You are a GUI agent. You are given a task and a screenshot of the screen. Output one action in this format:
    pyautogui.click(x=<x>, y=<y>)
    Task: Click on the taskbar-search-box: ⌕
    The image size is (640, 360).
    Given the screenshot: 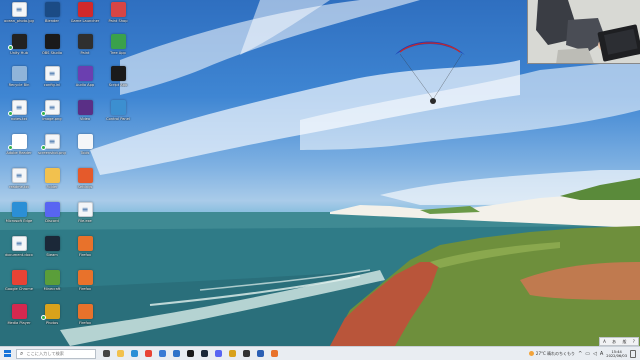 What is the action you would take?
    pyautogui.click(x=56, y=353)
    